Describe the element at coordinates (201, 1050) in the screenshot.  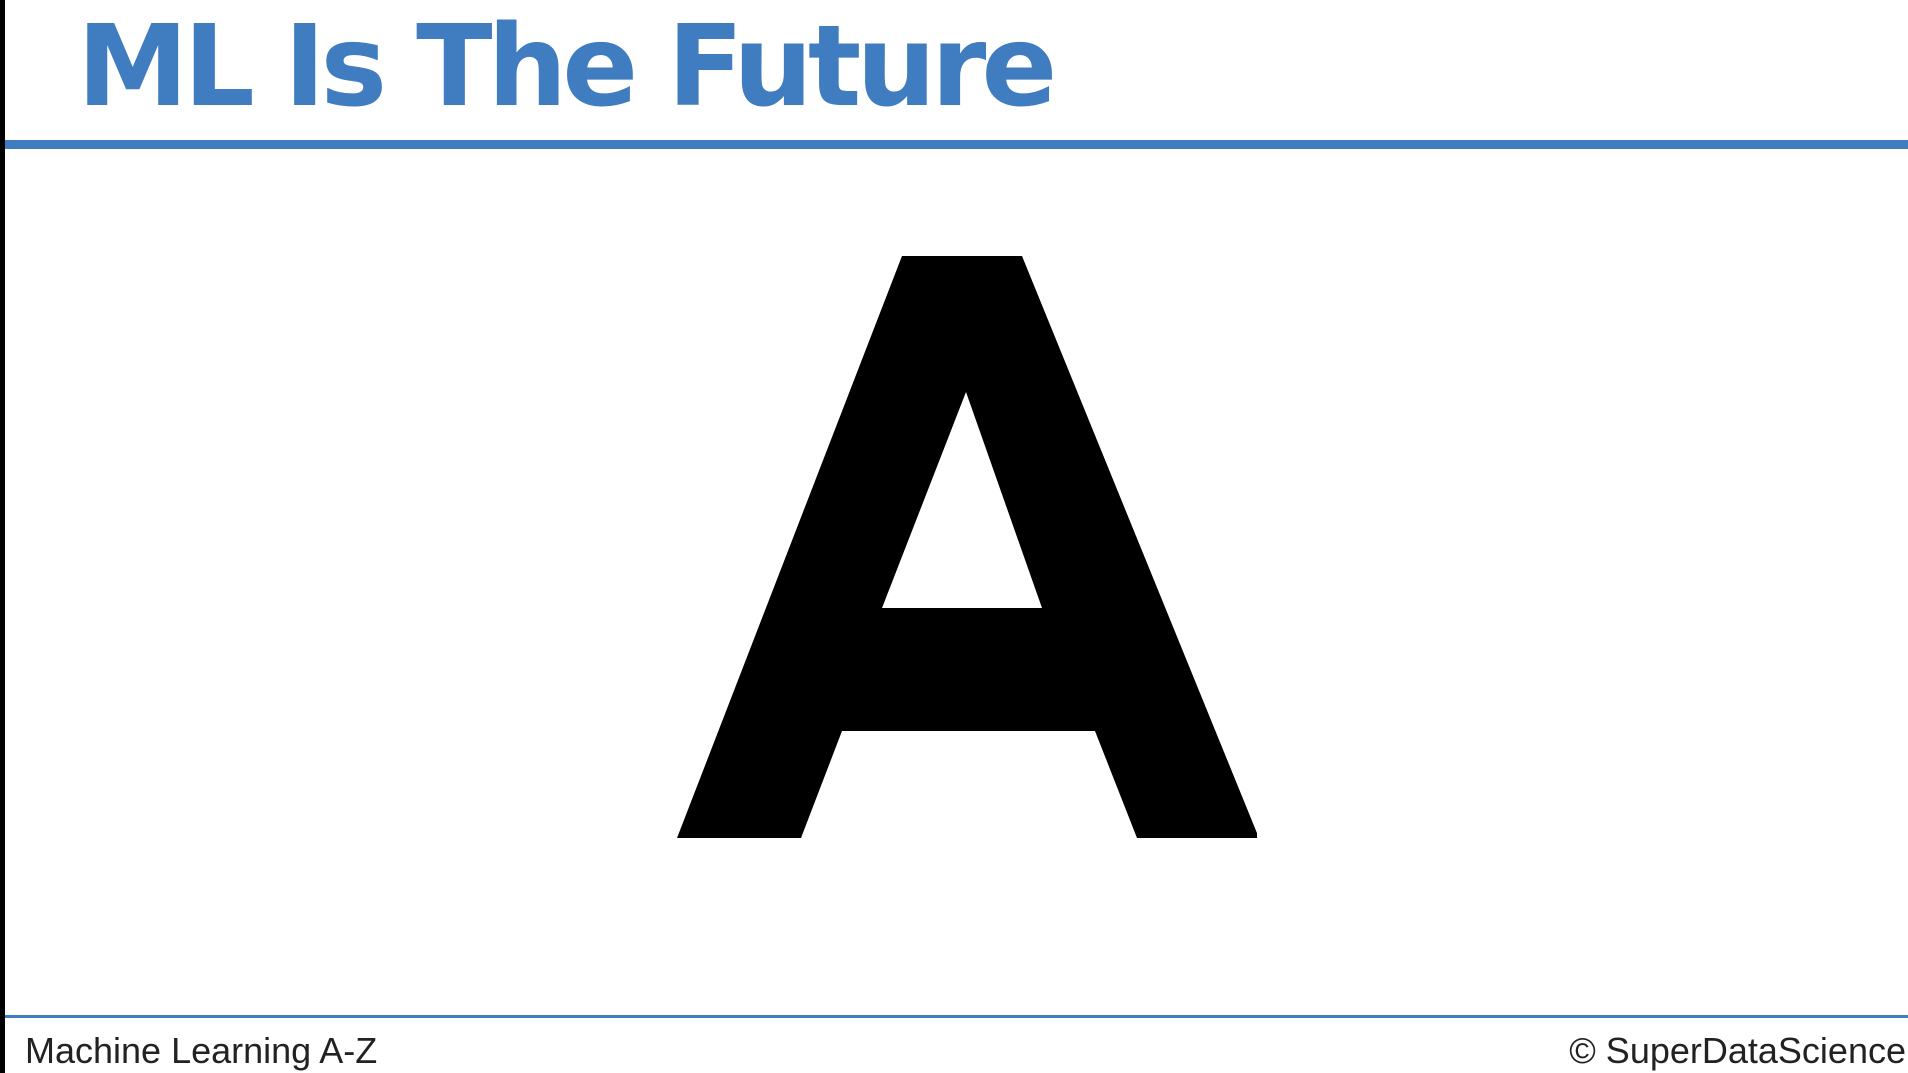
I see `footer-course-name: Machine Learning A-Z` at that location.